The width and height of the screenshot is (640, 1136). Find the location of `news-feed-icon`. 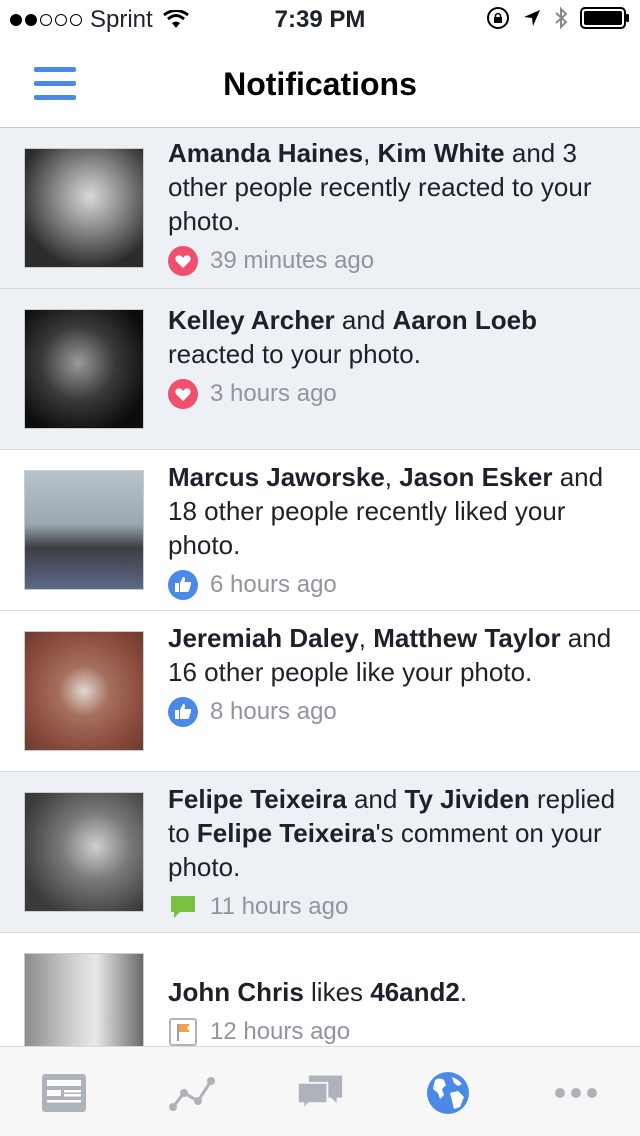

news-feed-icon is located at coordinates (64, 1093).